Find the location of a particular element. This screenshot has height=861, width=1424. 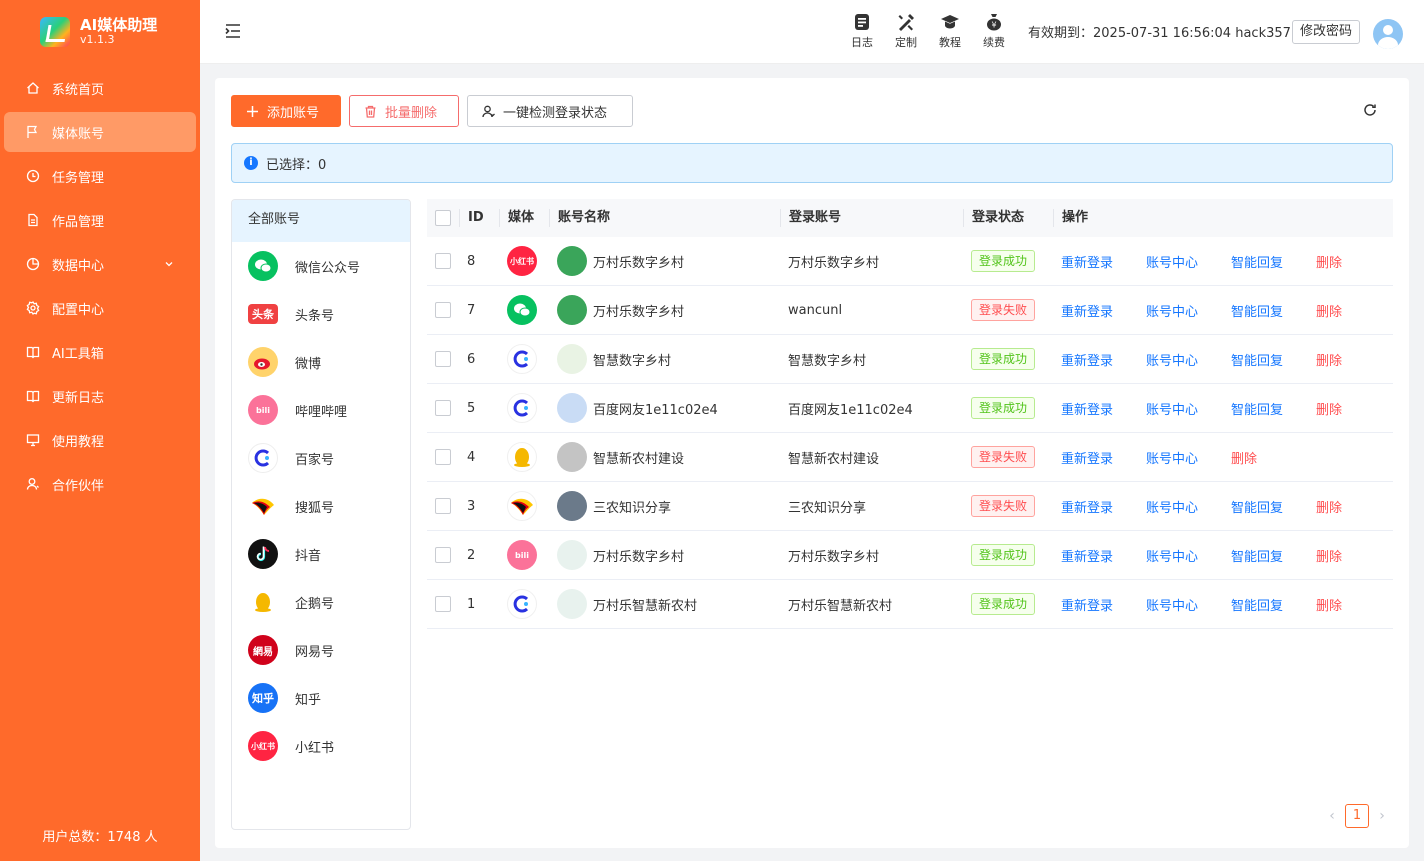

platform-item-netease: 網易 网易号 is located at coordinates (321, 650).